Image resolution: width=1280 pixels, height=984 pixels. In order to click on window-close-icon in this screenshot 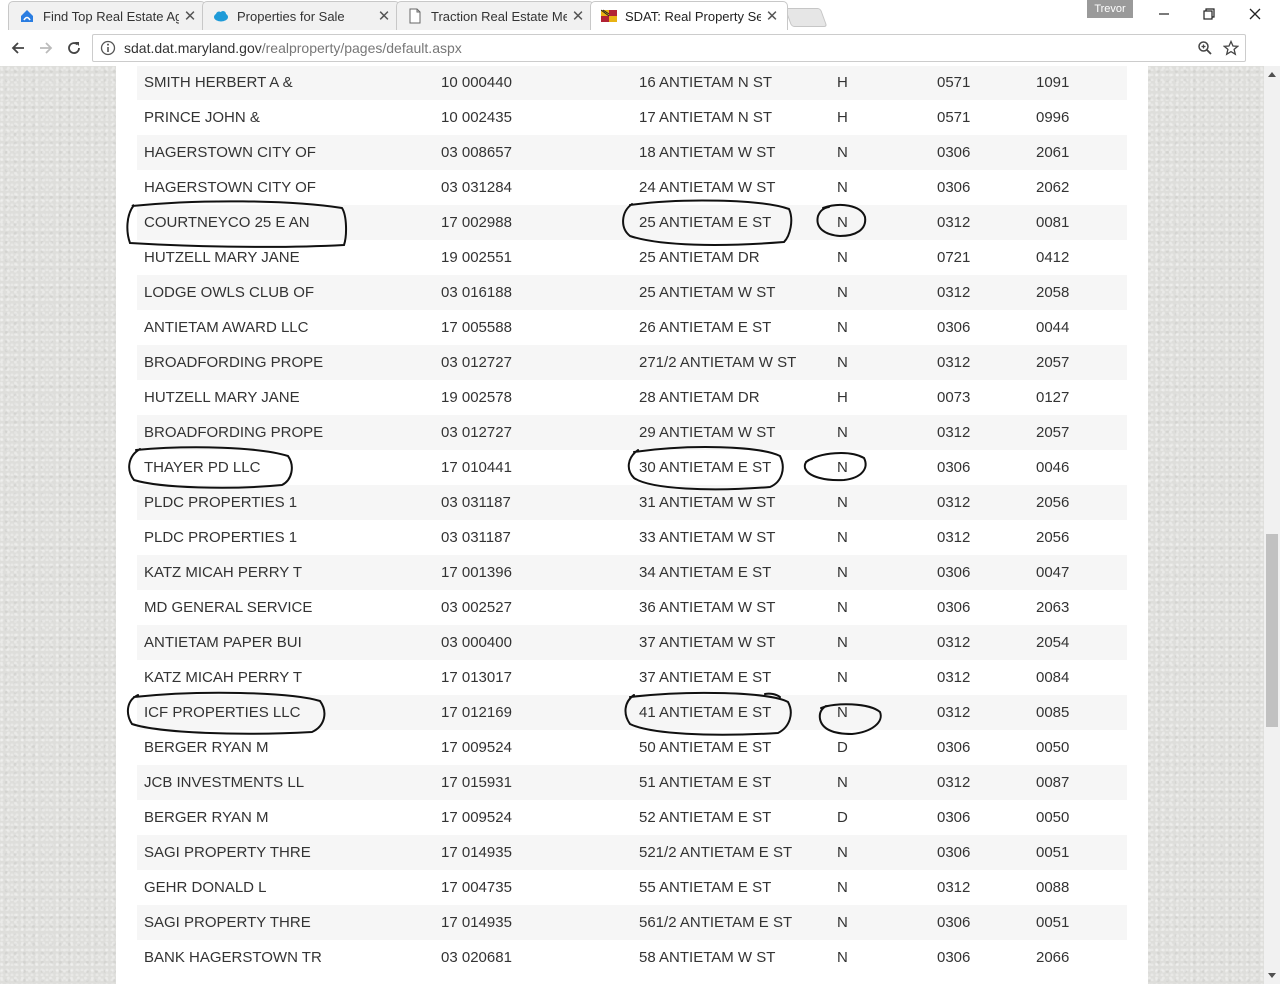, I will do `click(1255, 14)`.